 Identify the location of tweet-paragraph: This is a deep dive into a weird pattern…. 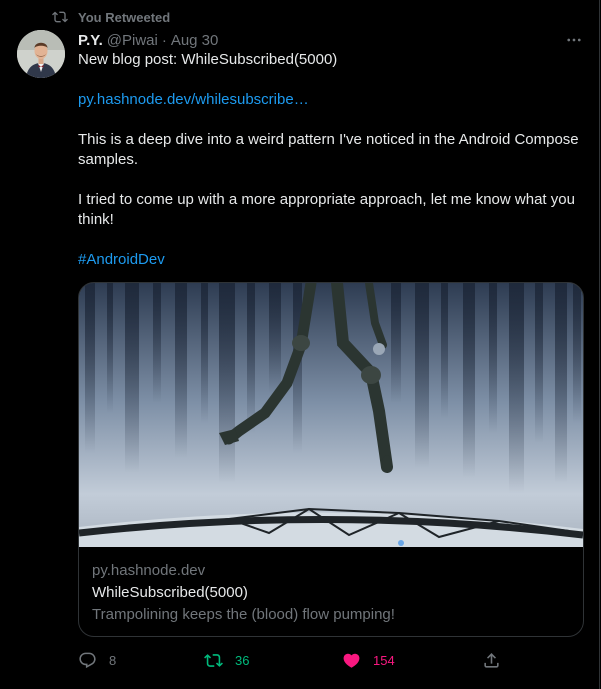
(328, 149).